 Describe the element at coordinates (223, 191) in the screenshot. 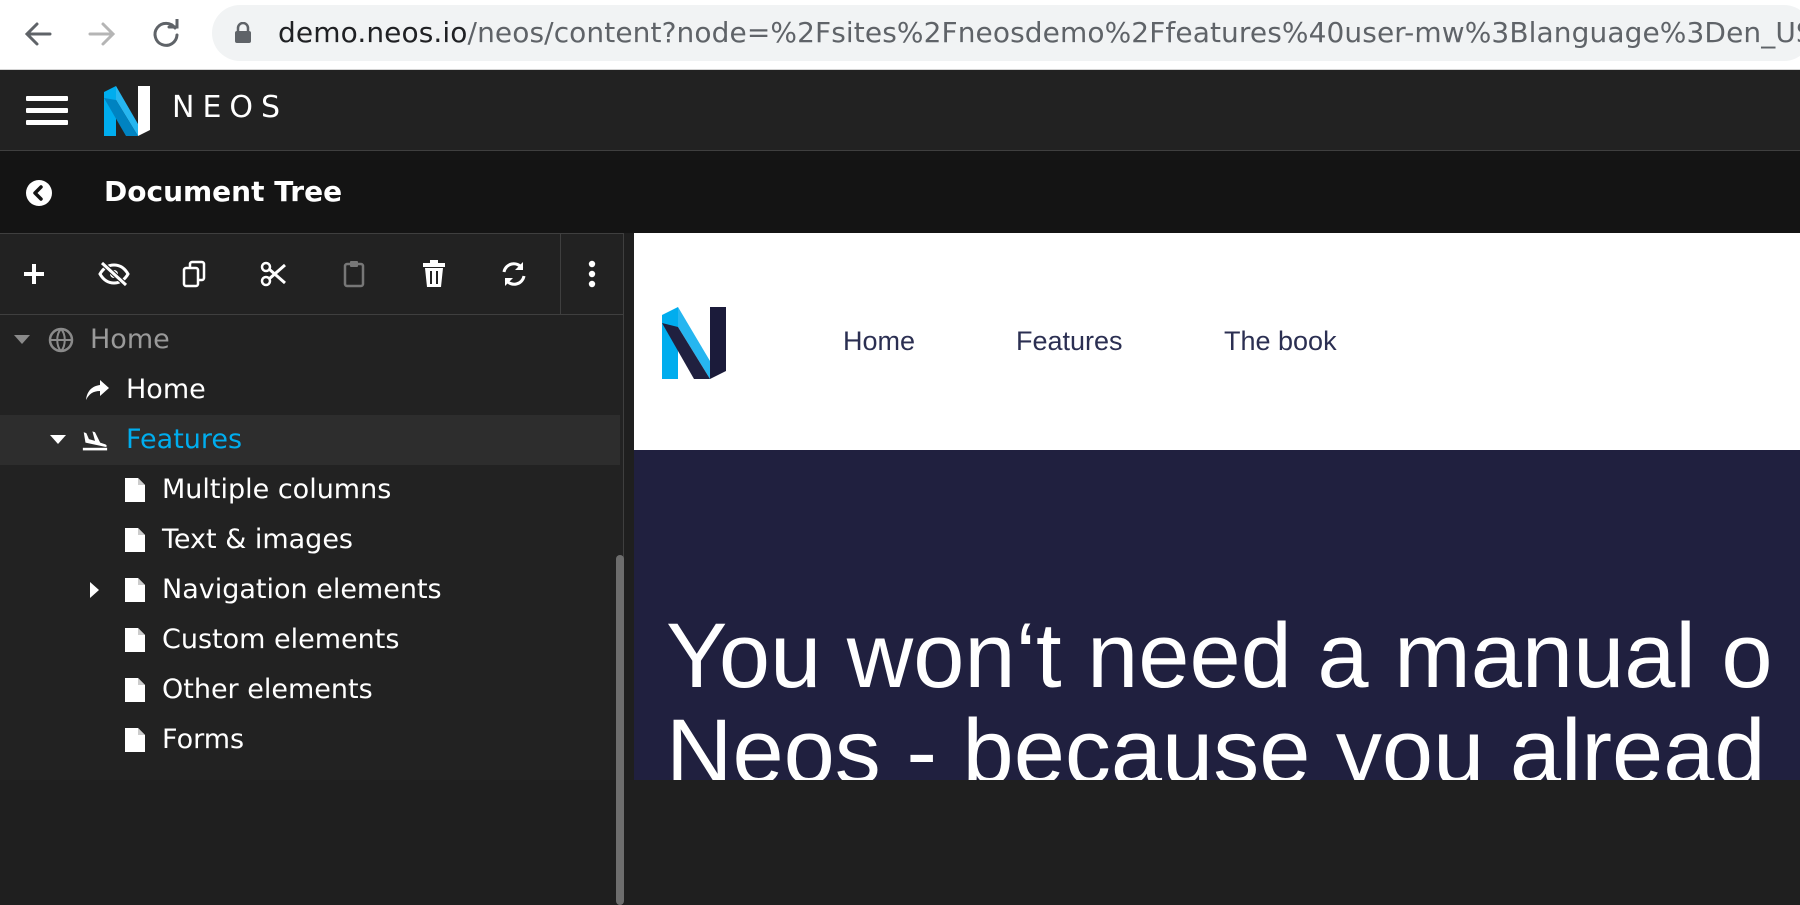

I see `panel-title: Document Tree` at that location.